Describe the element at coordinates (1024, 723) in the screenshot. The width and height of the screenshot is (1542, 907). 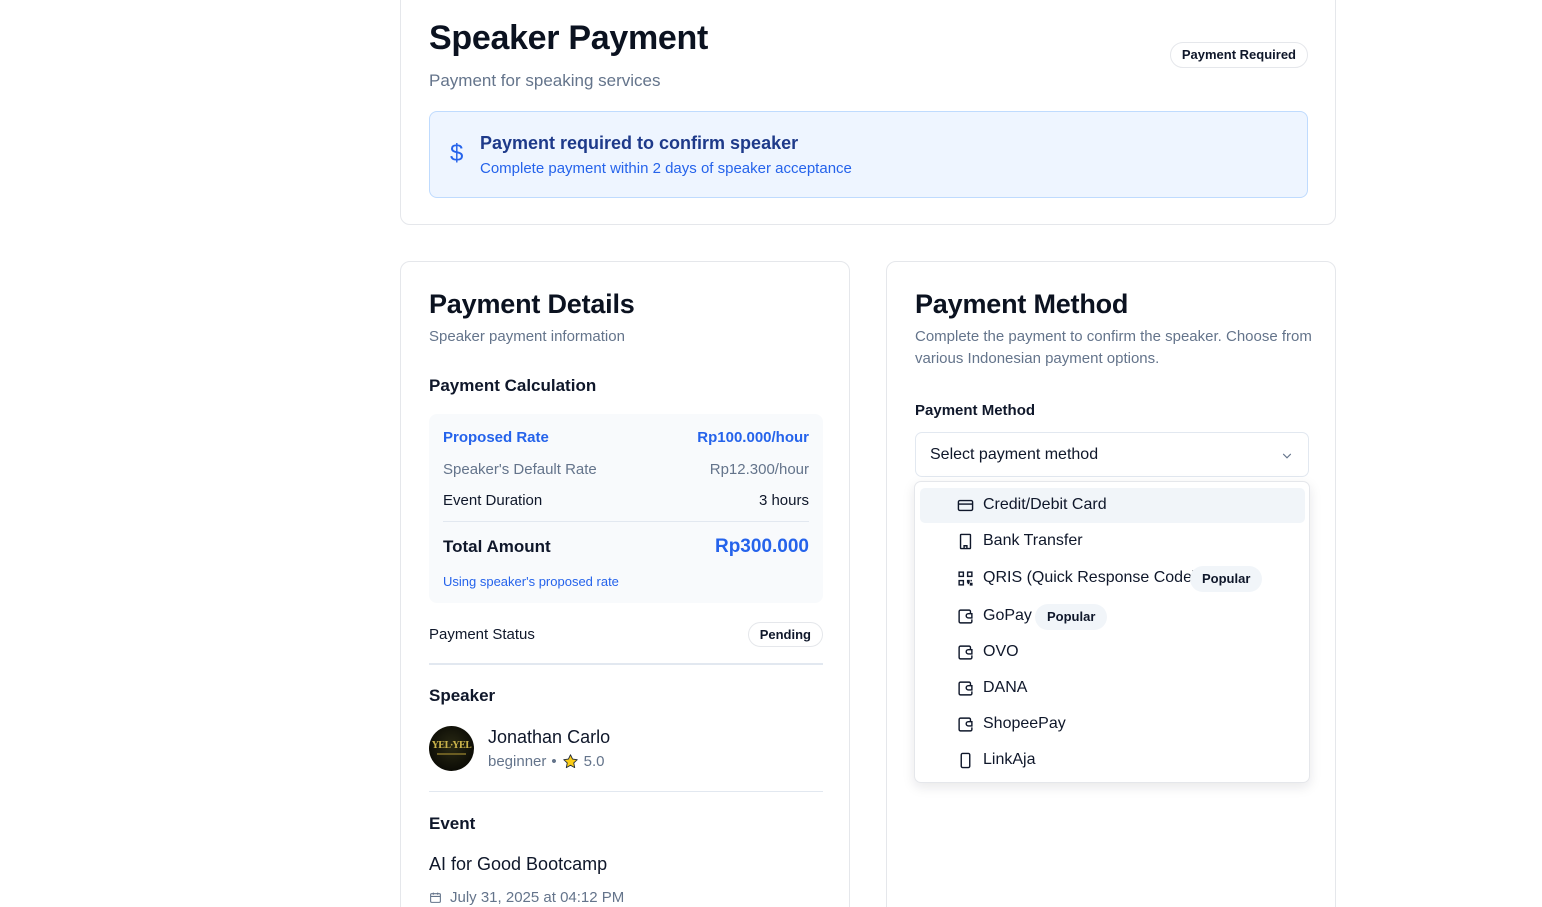
I see `option-label: ShopeePay` at that location.